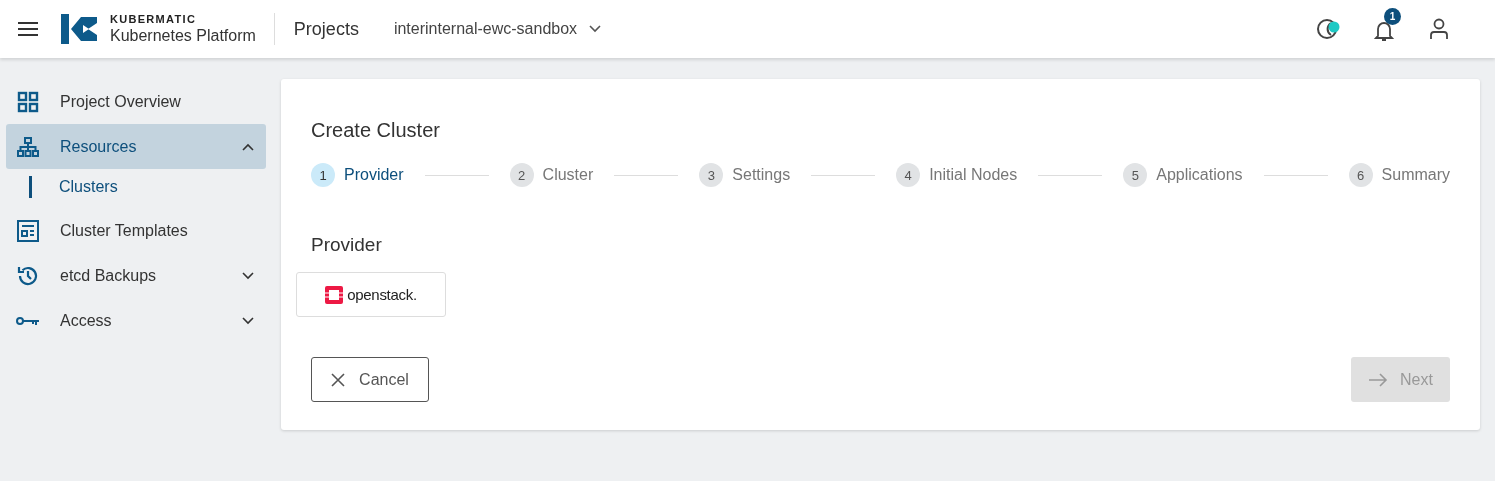  I want to click on theme-icon, so click(1328, 29).